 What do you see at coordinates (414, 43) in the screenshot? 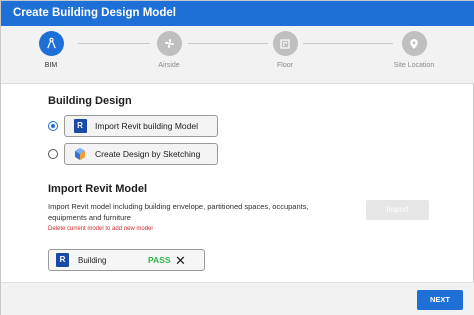
I see `location-pin-icon` at bounding box center [414, 43].